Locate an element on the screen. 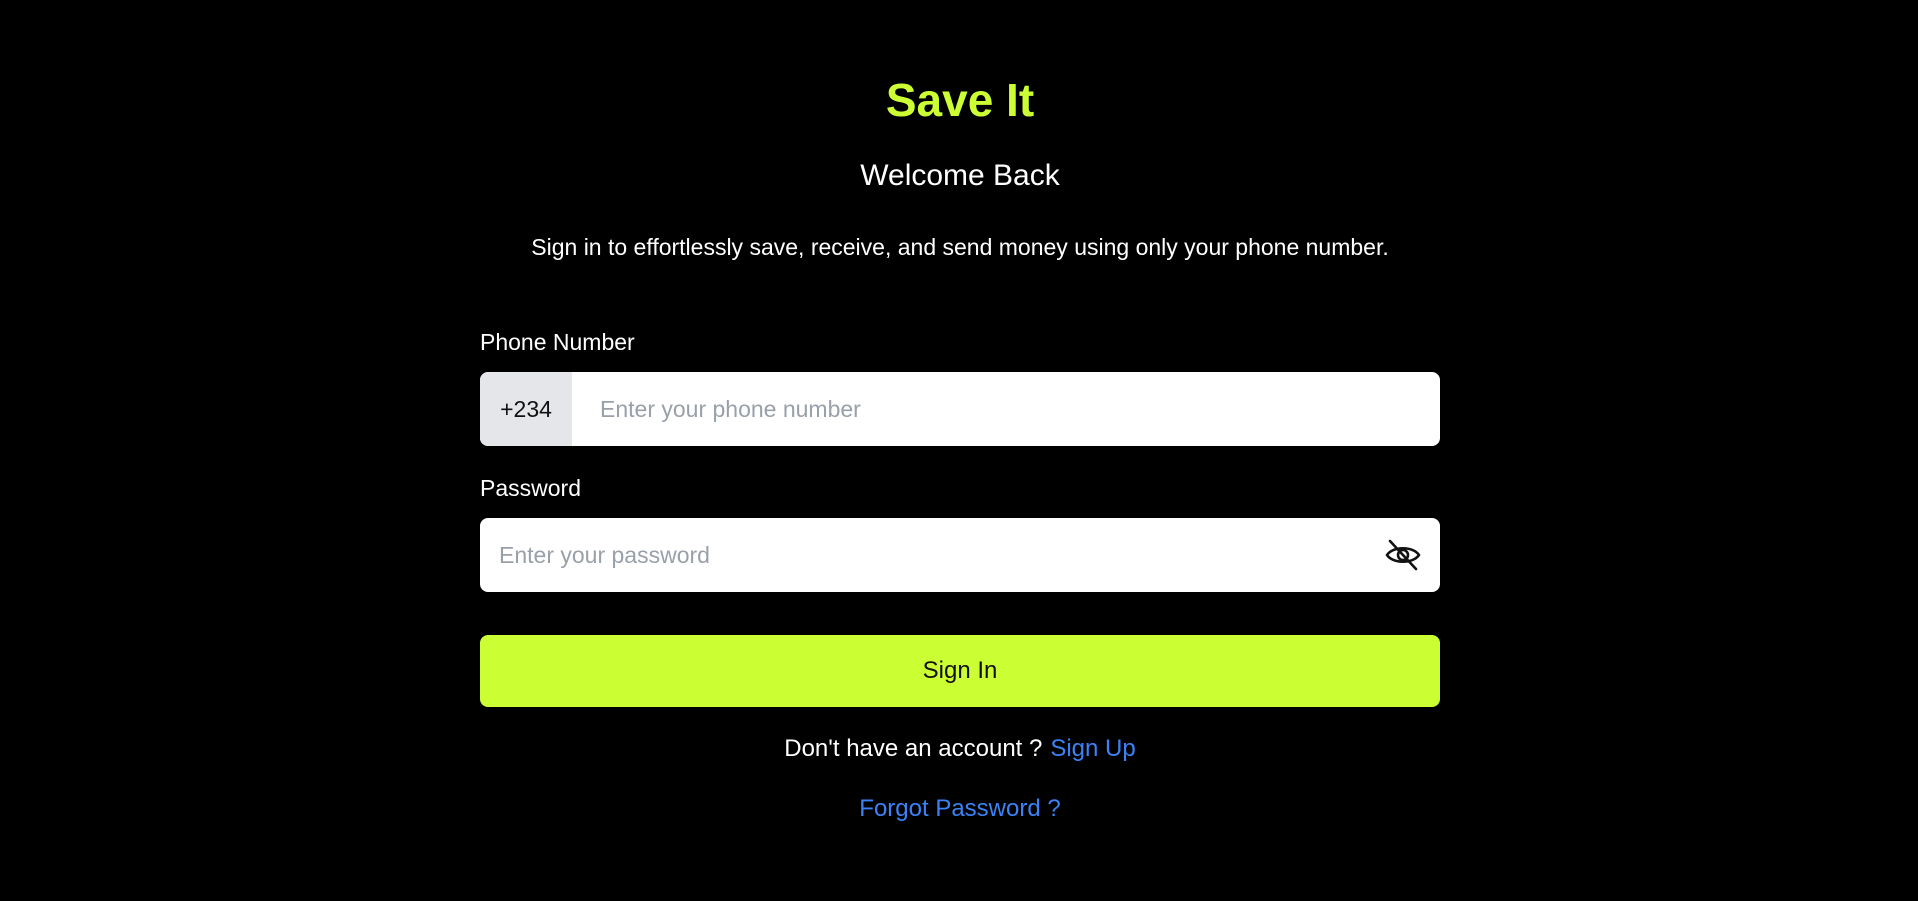 This screenshot has width=1918, height=901. page-title: Welcome Back is located at coordinates (960, 175).